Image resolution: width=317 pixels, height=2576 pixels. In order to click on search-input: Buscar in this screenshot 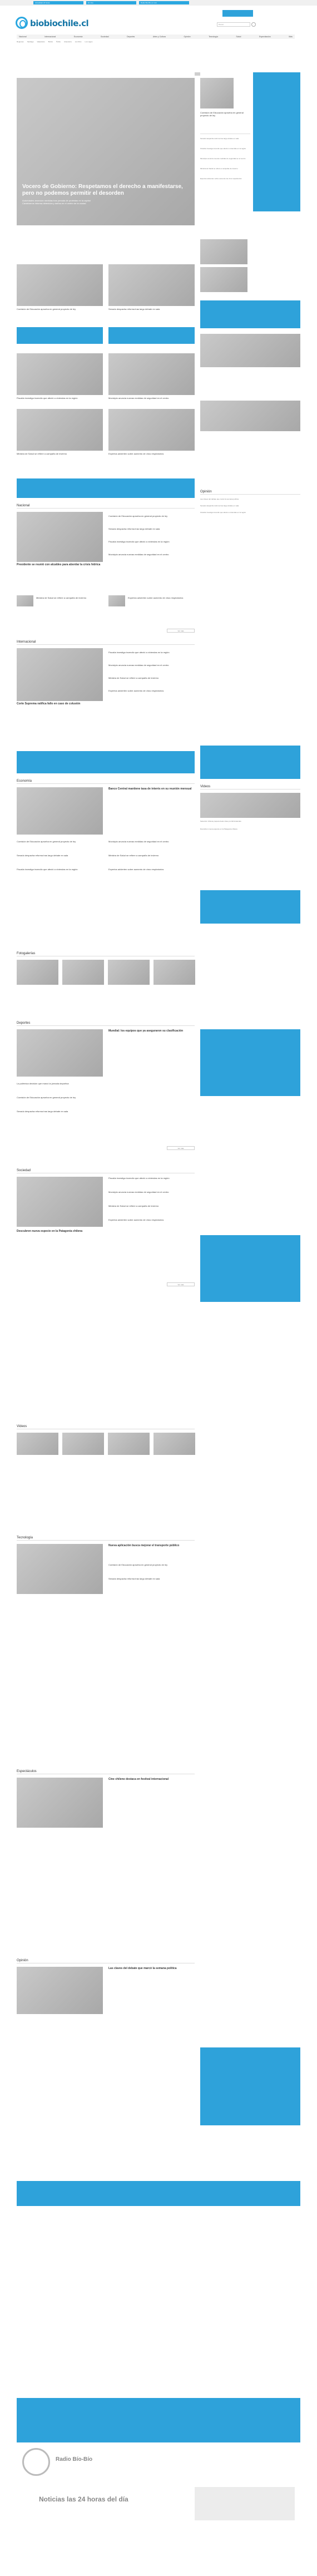, I will do `click(233, 24)`.